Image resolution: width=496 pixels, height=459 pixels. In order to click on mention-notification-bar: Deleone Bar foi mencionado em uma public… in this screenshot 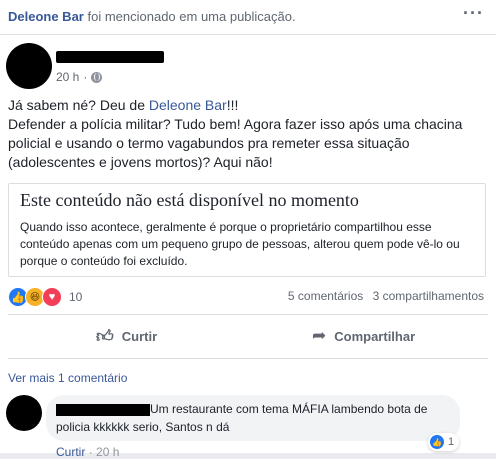, I will do `click(248, 17)`.